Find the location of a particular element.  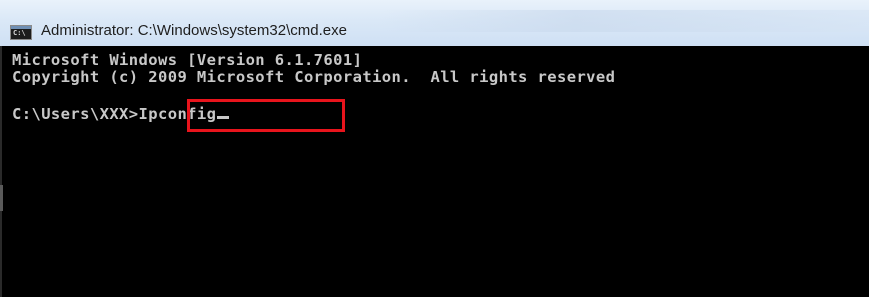

window-left-border is located at coordinates (1, 171).